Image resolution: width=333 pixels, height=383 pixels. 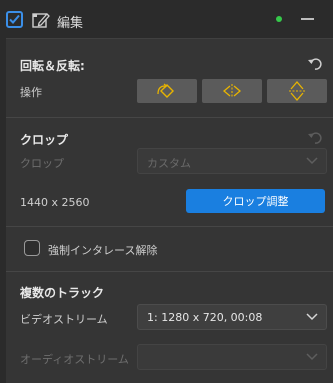 I want to click on rotate-flip-title: 回転＆反転:, so click(x=52, y=66).